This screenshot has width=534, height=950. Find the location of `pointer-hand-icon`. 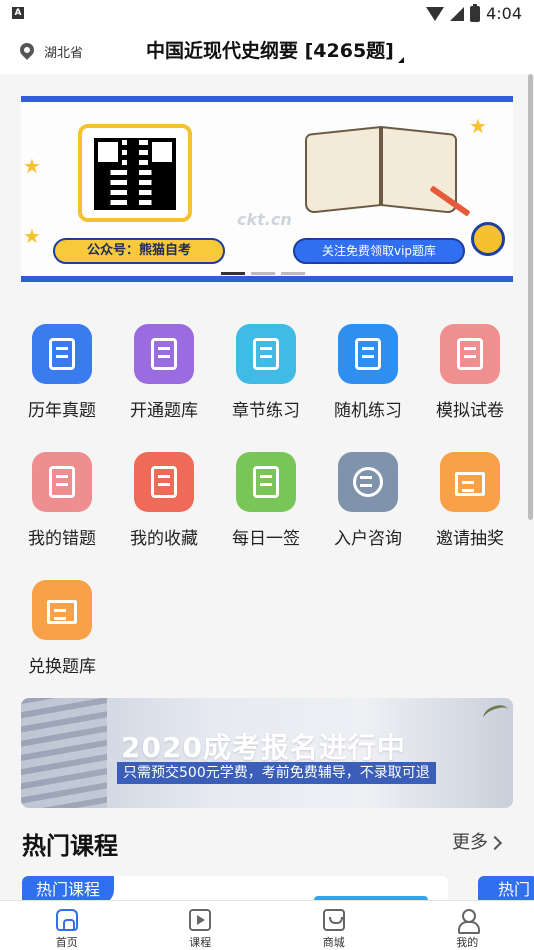

pointer-hand-icon is located at coordinates (488, 239).